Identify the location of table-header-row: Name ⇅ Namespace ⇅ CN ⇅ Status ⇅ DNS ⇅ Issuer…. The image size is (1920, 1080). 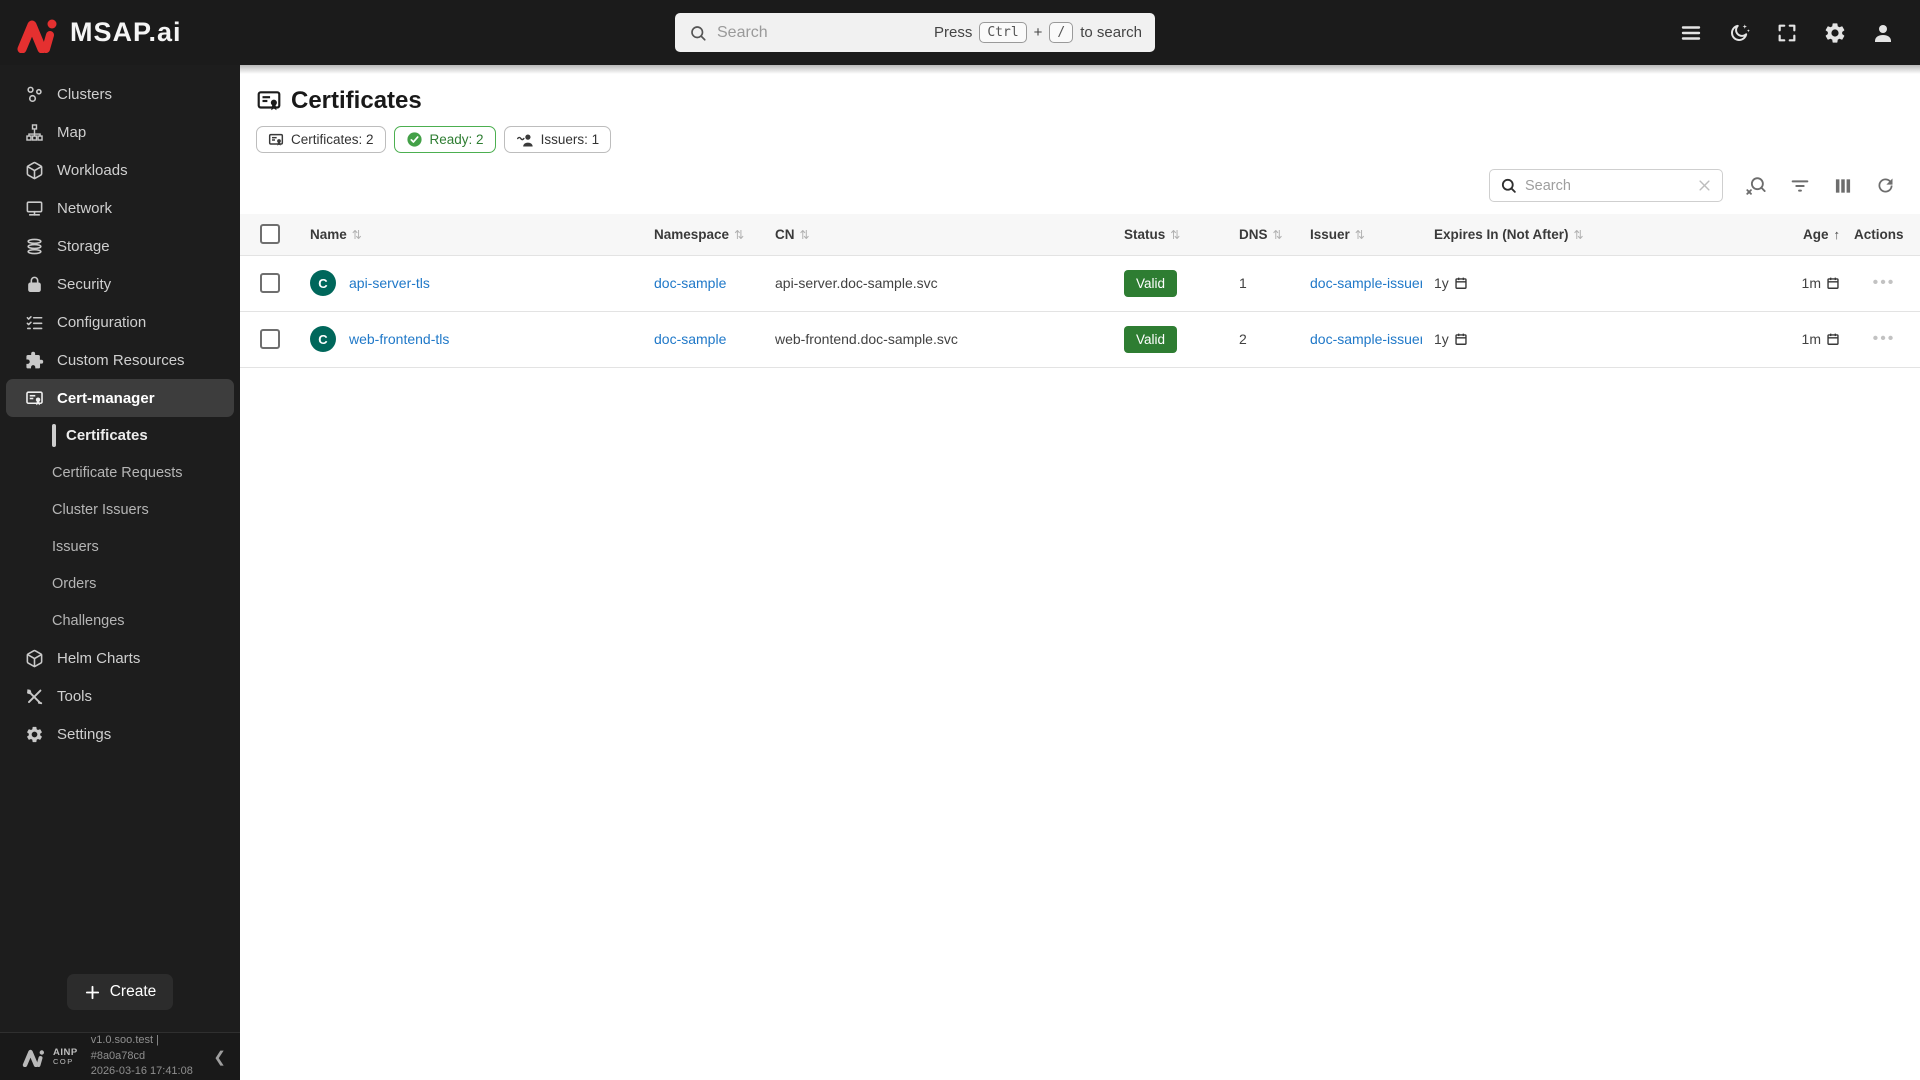
(1080, 235).